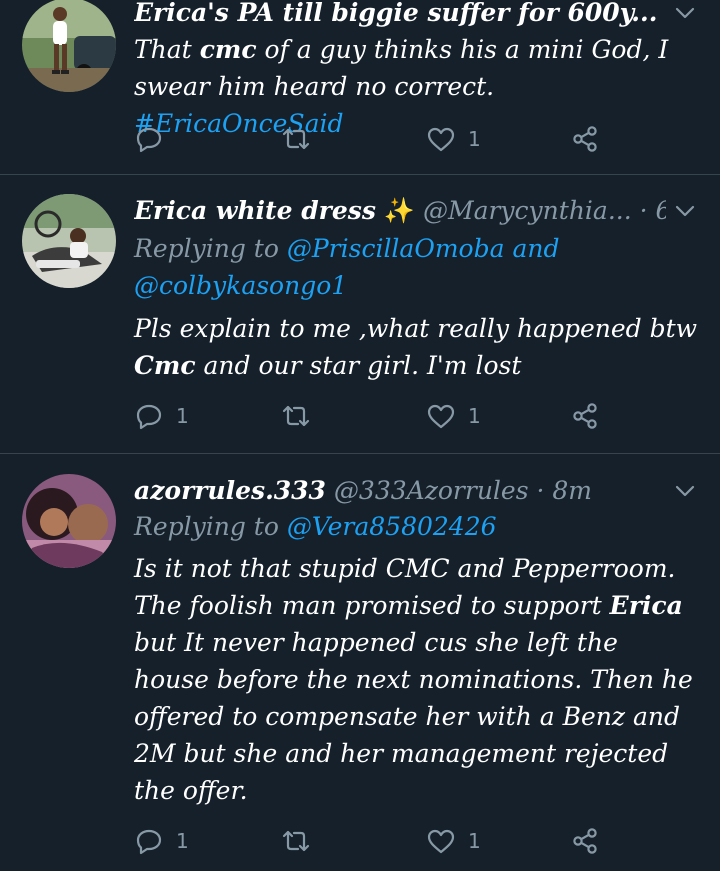 This screenshot has height=871, width=720. What do you see at coordinates (572, 490) in the screenshot?
I see `timestamp: 8m` at bounding box center [572, 490].